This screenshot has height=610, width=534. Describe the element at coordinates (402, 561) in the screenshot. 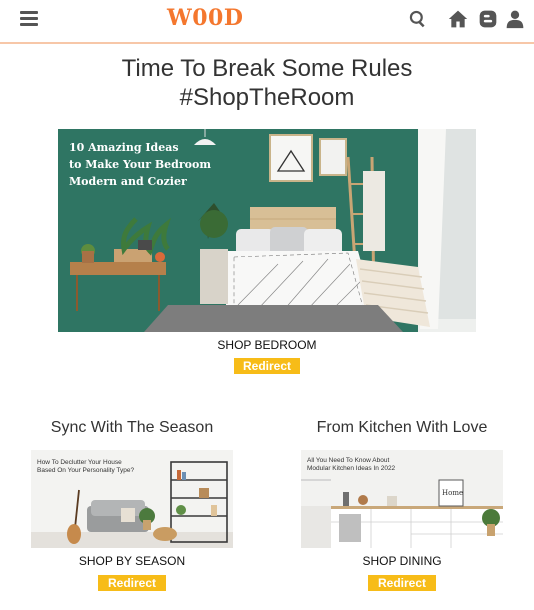

I see `shop-dining-label: SHOP DINING` at that location.